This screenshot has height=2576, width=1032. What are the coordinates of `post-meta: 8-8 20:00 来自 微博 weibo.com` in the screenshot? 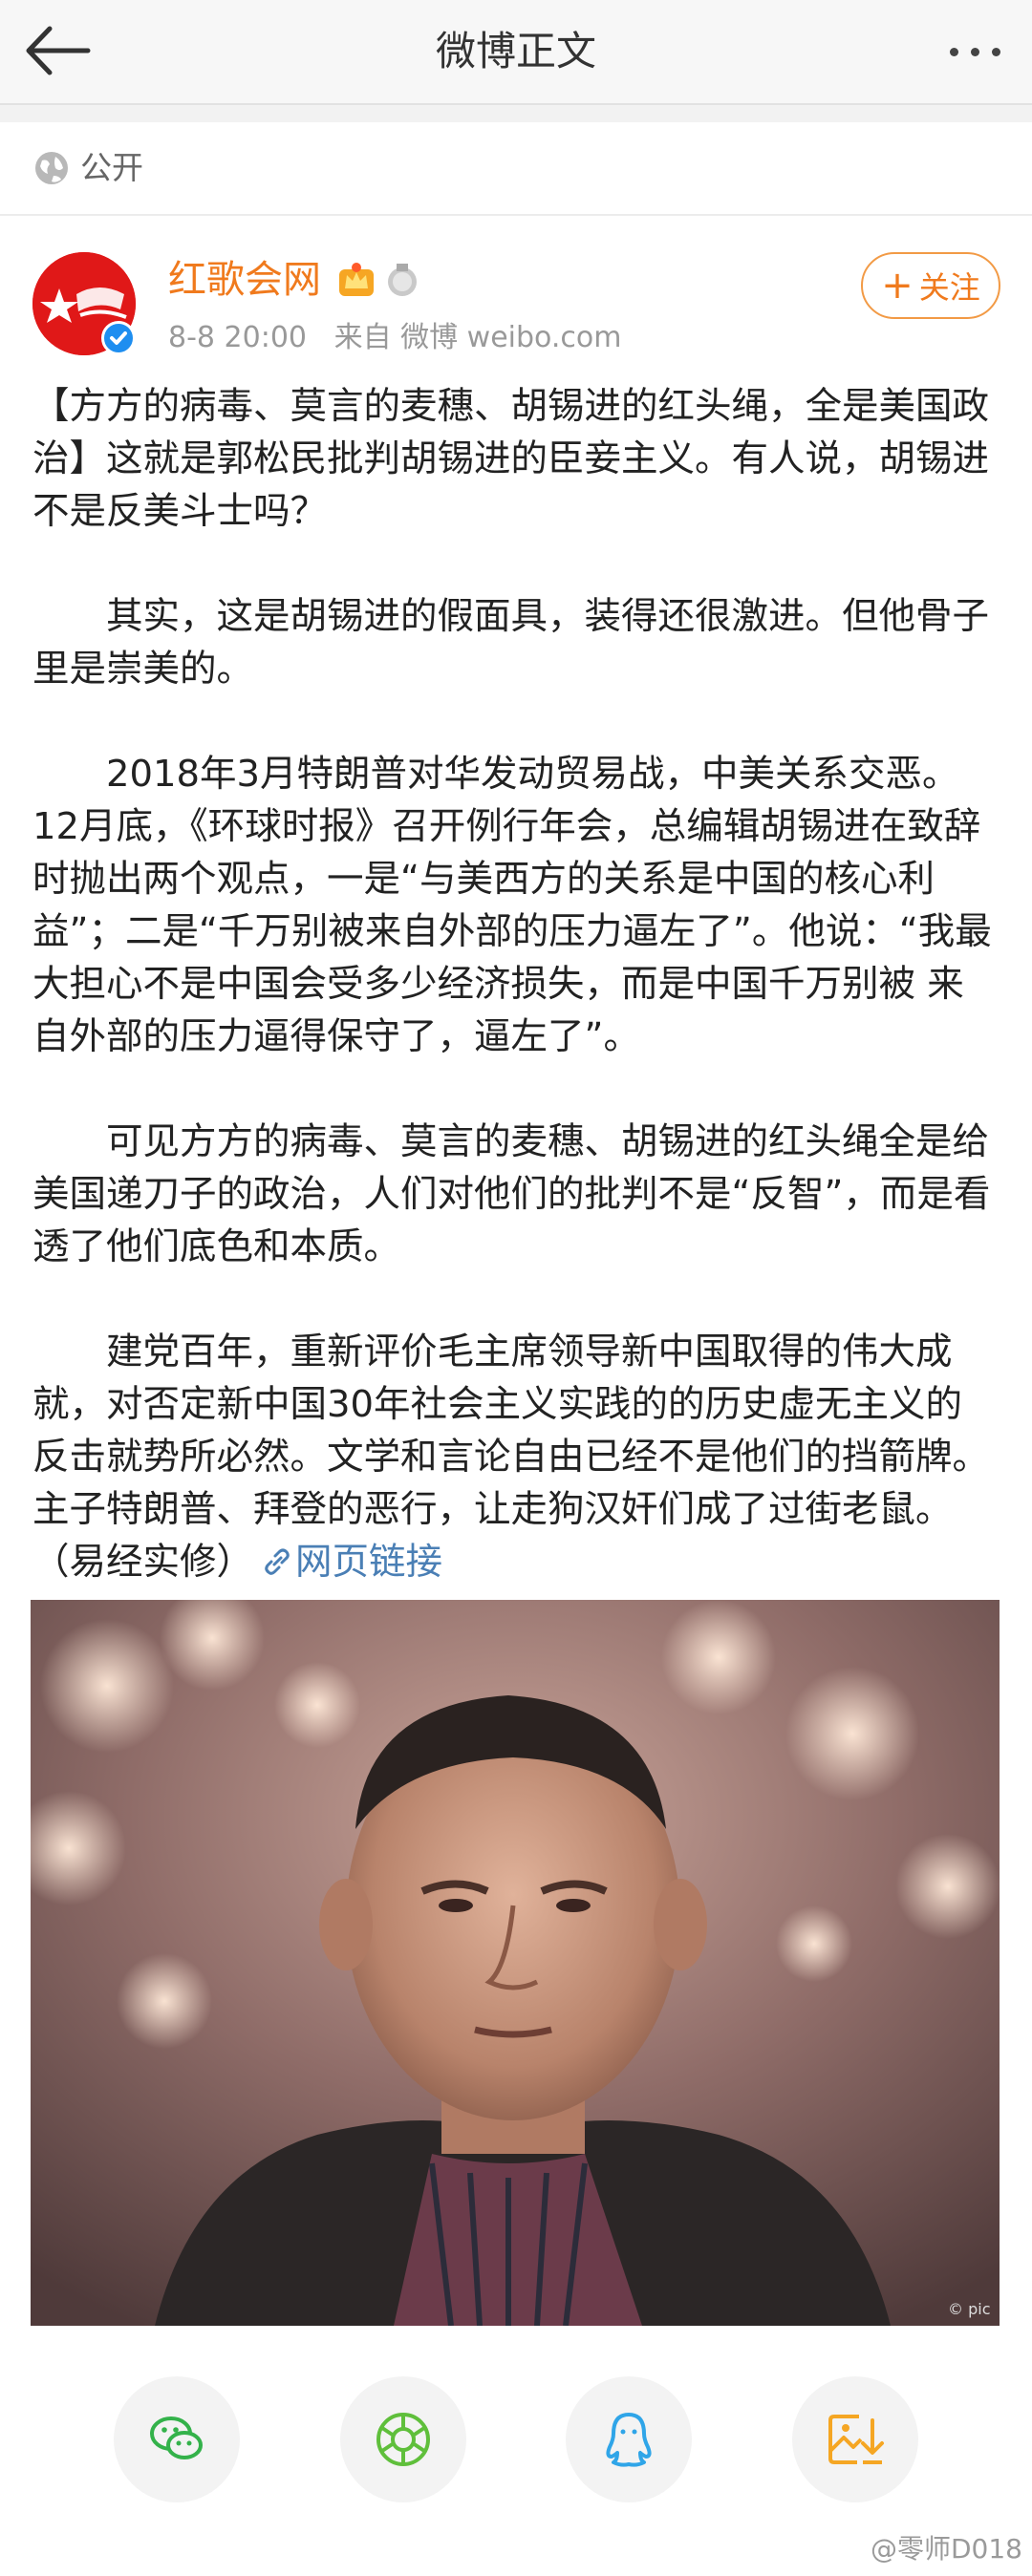 It's located at (395, 338).